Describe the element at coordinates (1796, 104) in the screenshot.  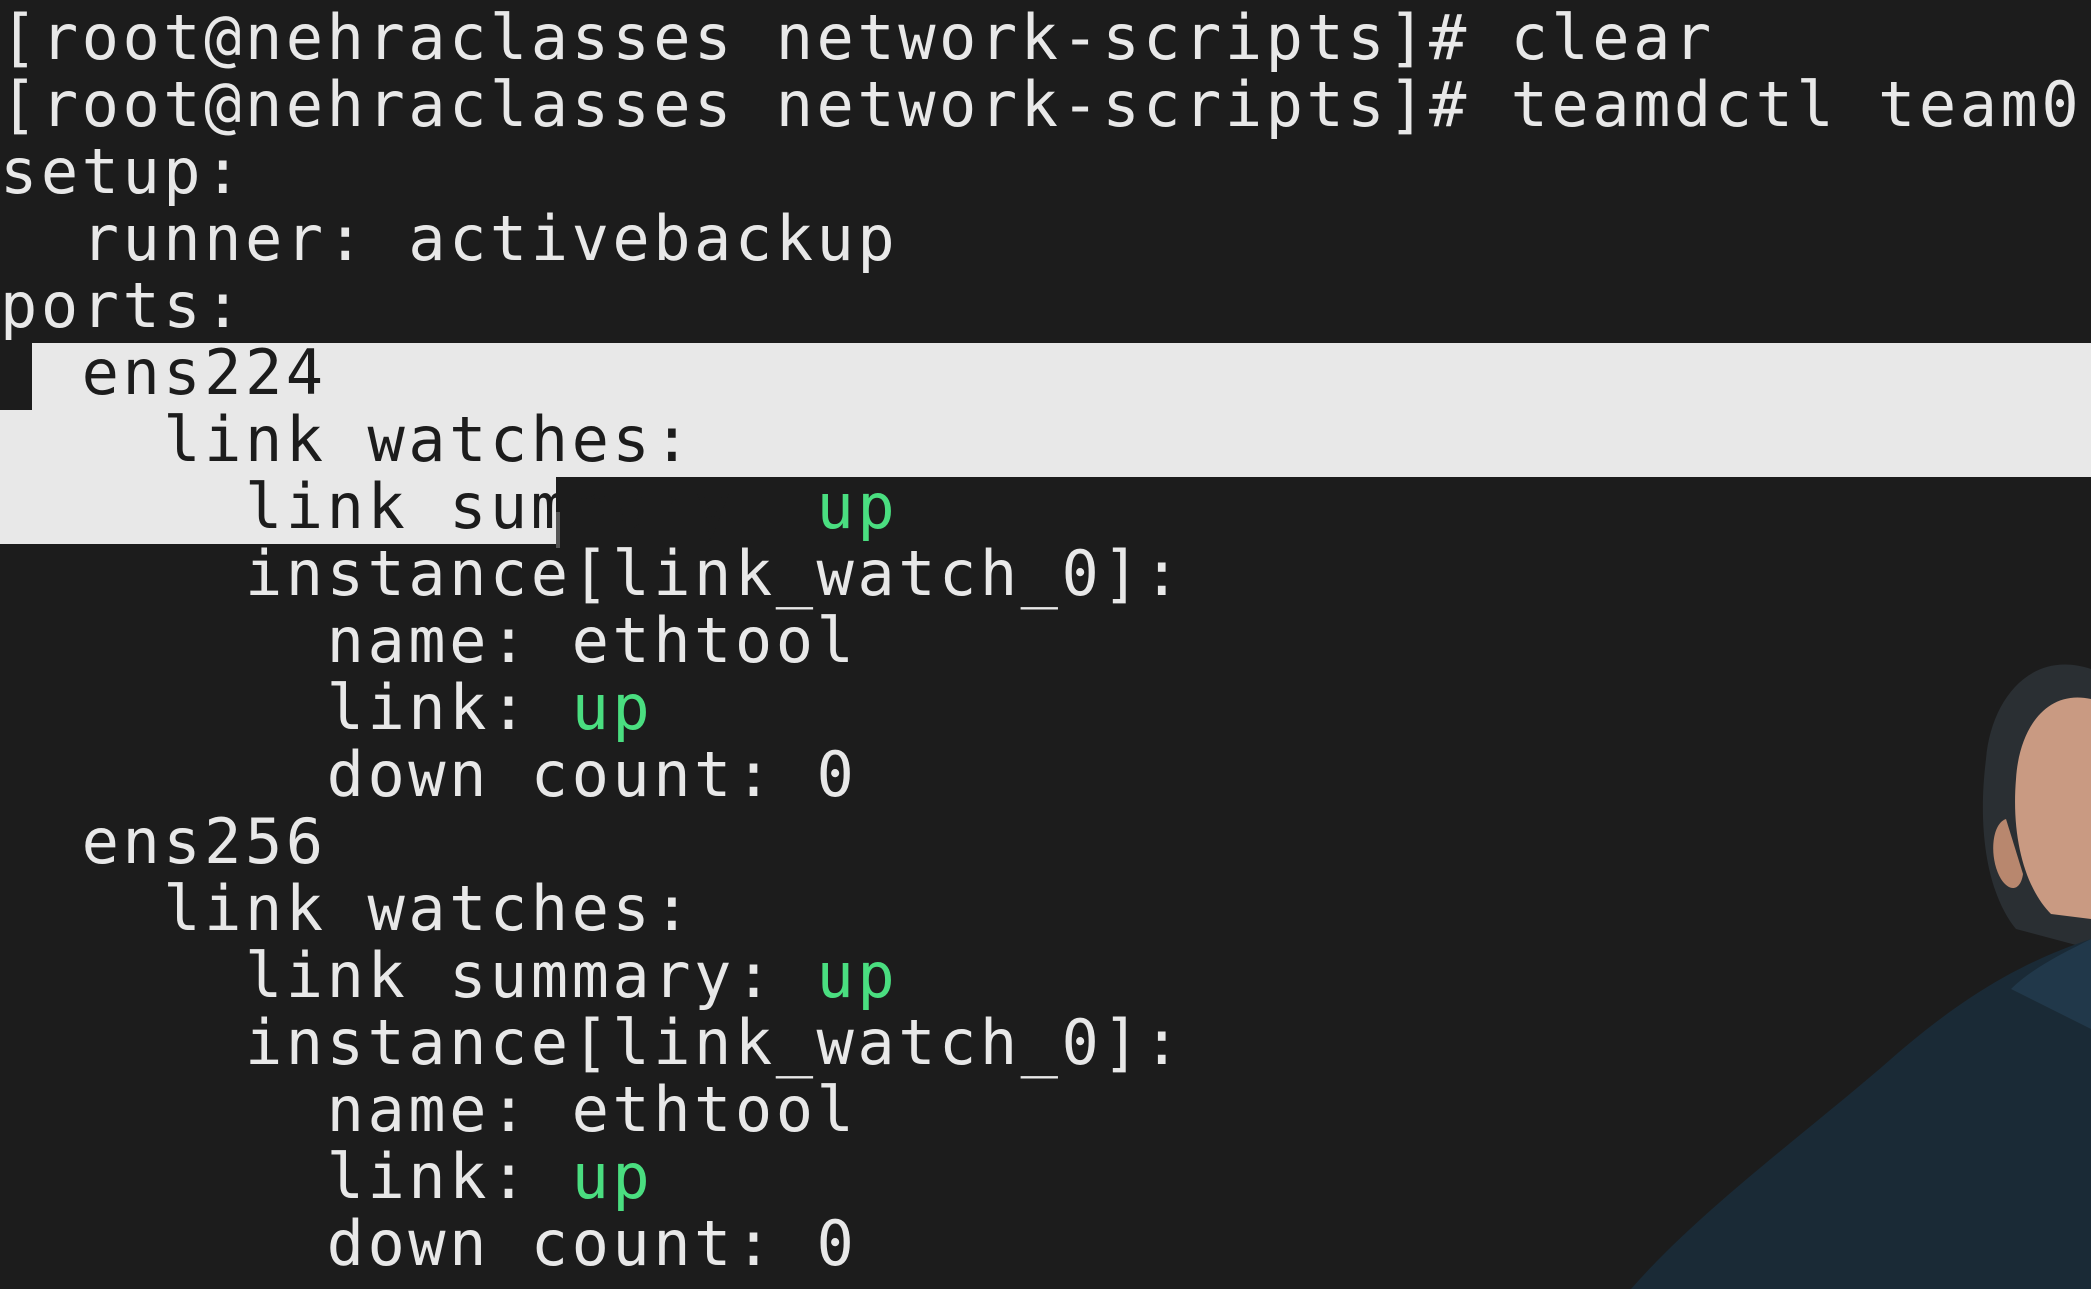
I see `command-text: teamdctl team0 state` at that location.